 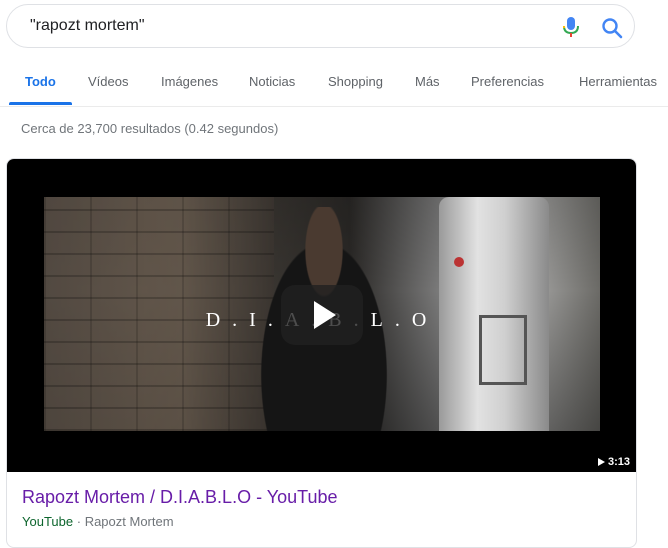 What do you see at coordinates (601, 462) in the screenshot?
I see `play-icon` at bounding box center [601, 462].